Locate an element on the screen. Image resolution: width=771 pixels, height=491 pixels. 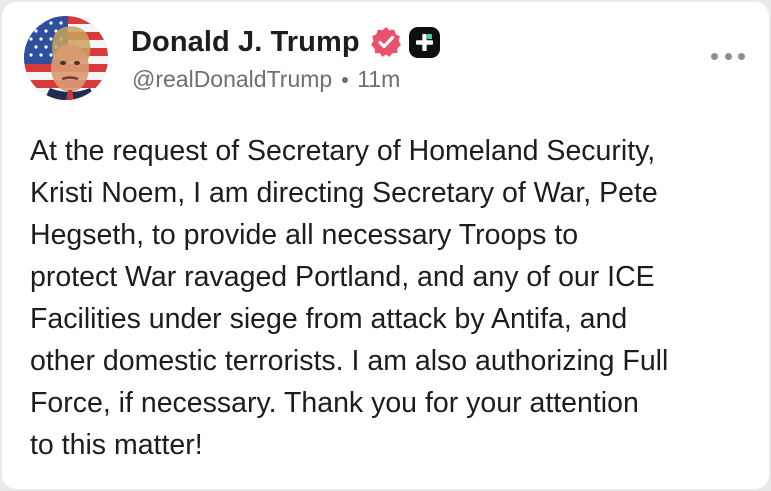
author-name-row: Donald J. Trump is located at coordinates (285, 42).